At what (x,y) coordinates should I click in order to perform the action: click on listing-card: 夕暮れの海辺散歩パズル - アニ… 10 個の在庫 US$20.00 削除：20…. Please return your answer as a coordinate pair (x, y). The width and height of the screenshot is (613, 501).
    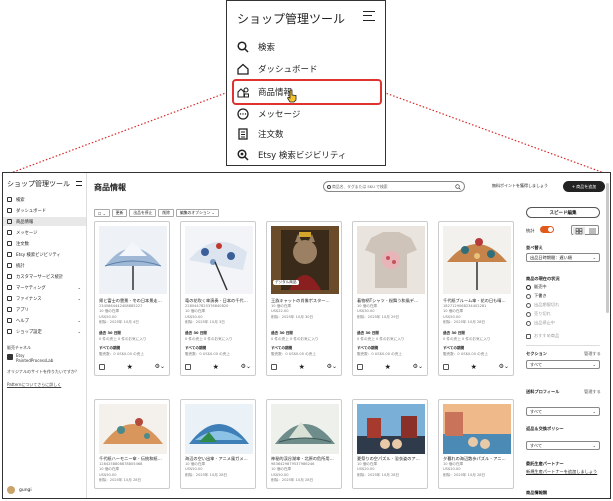
    Looking at the image, I should click on (476, 444).